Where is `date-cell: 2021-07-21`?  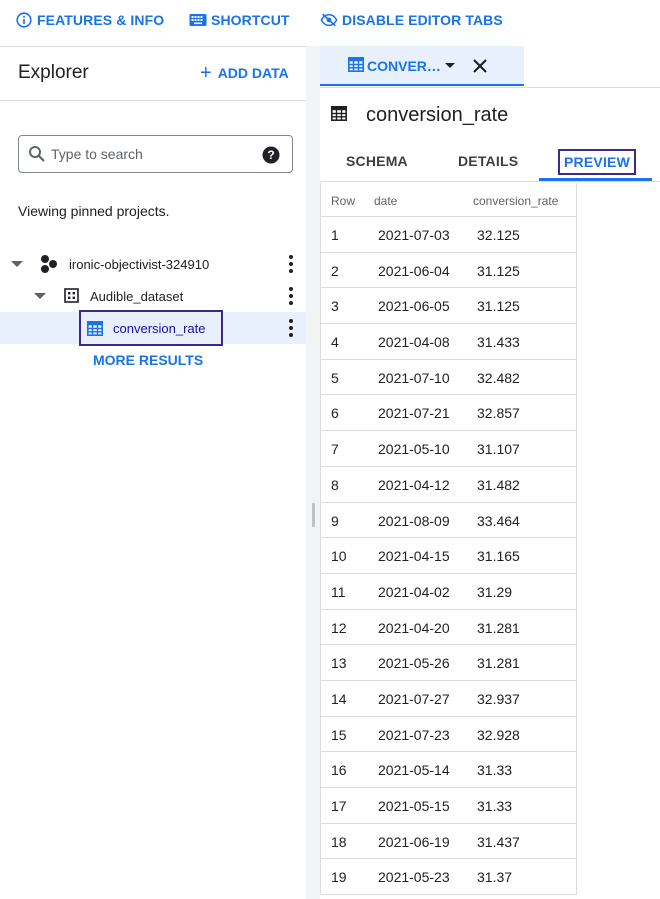 date-cell: 2021-07-21 is located at coordinates (414, 413).